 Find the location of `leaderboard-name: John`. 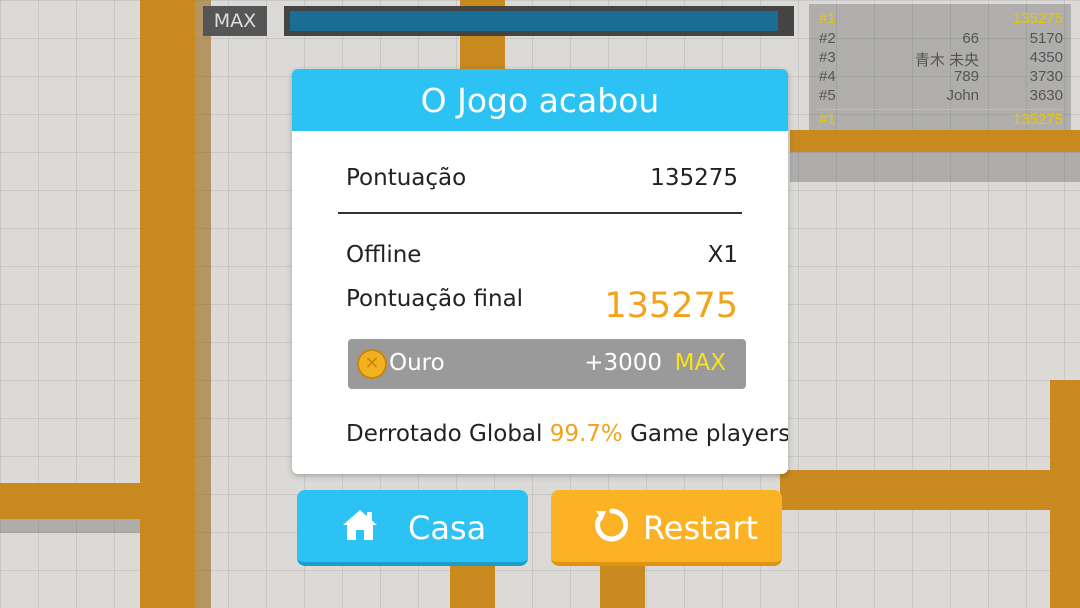

leaderboard-name: John is located at coordinates (962, 95).